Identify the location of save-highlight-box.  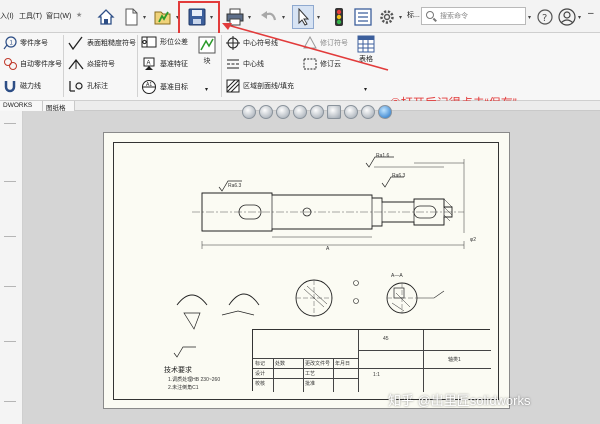
(199, 18).